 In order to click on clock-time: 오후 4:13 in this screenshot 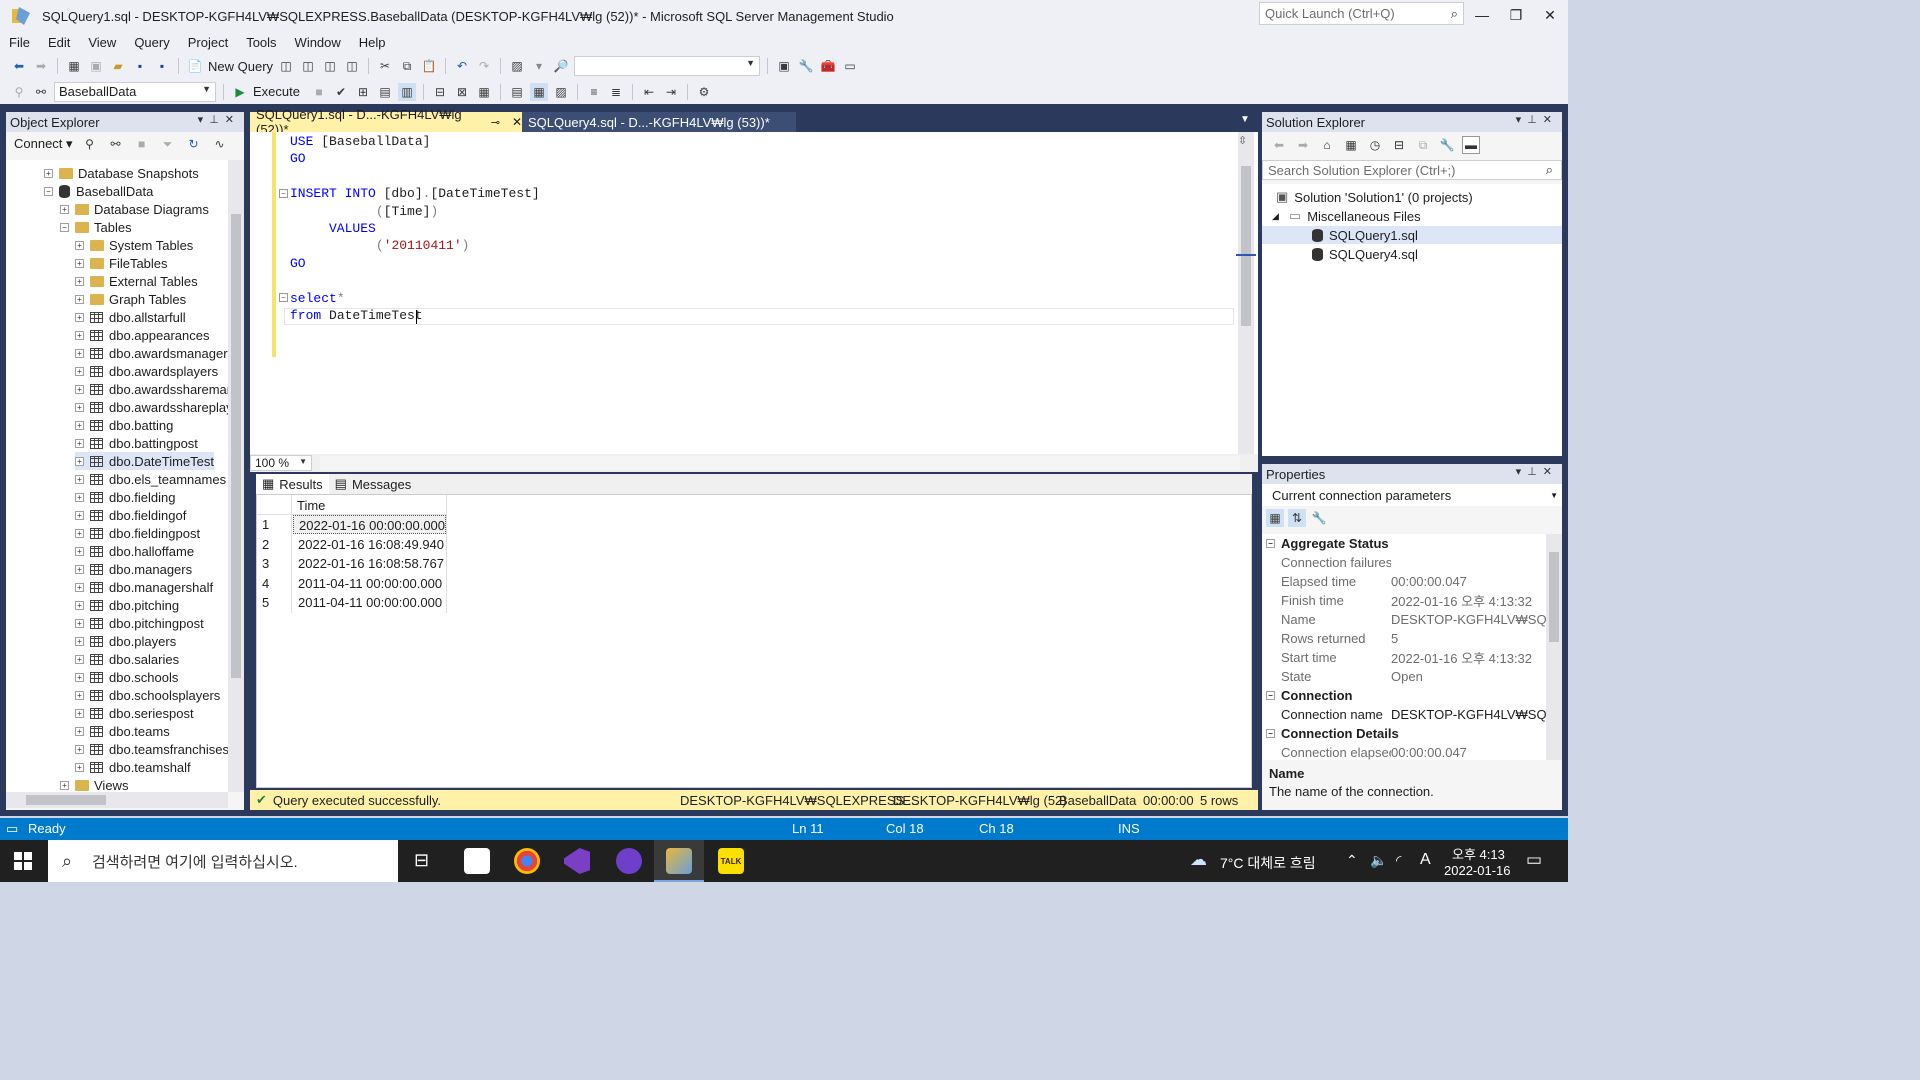, I will do `click(1478, 853)`.